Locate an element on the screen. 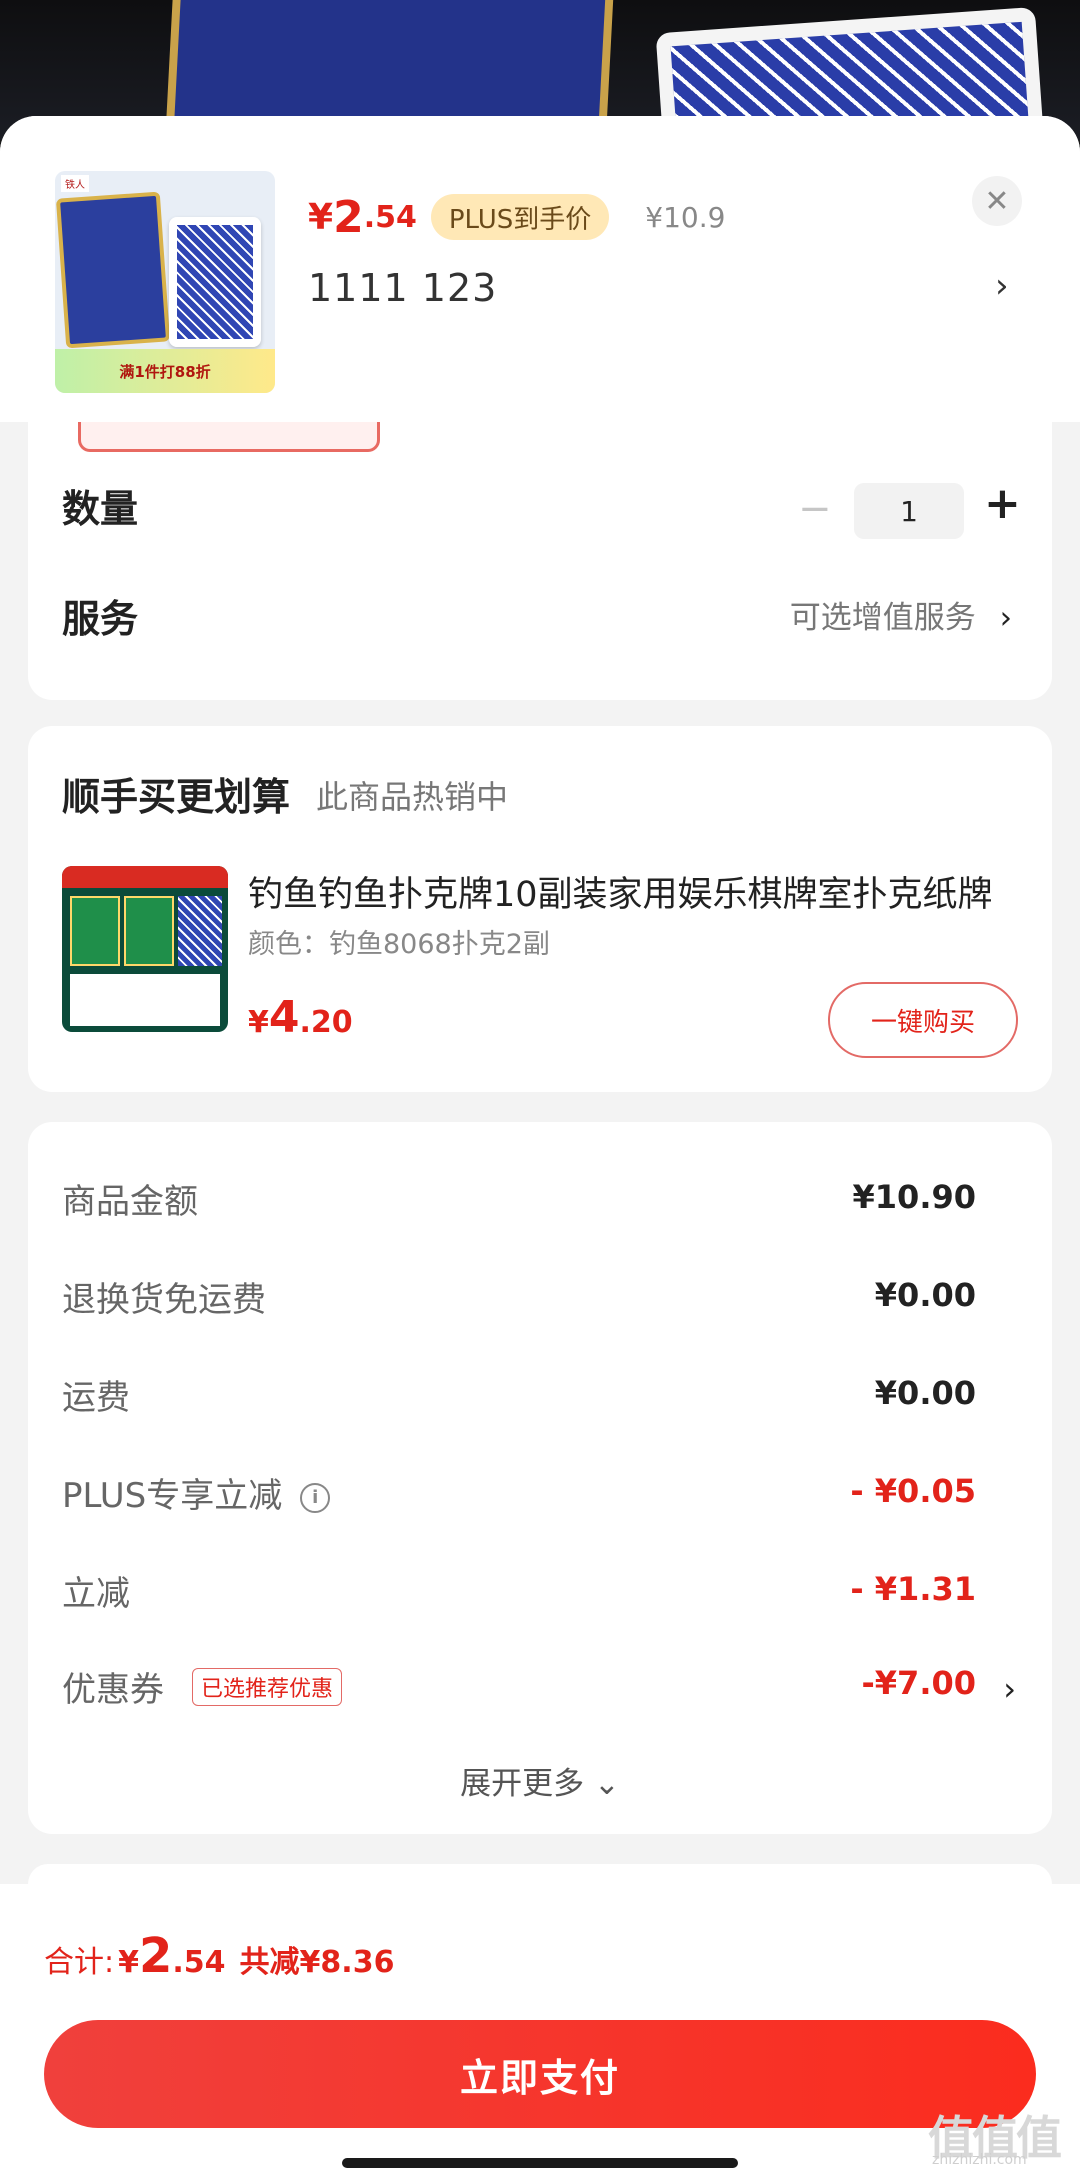 The image size is (1080, 2184). fee-label-goods: 商品金额 is located at coordinates (130, 1202).